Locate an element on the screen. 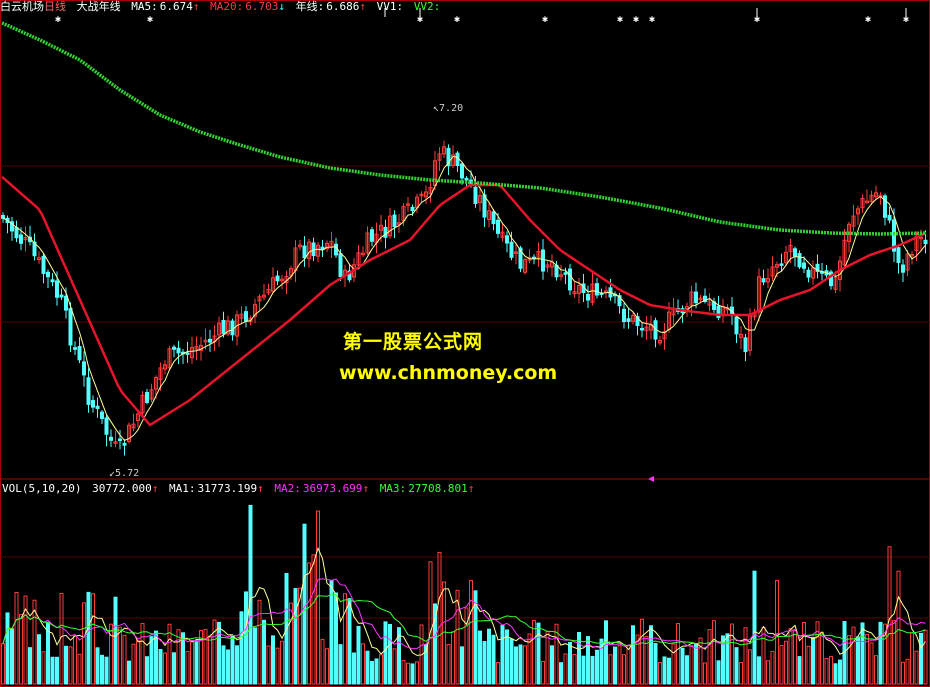  year-arrow: ↑ is located at coordinates (362, 6).